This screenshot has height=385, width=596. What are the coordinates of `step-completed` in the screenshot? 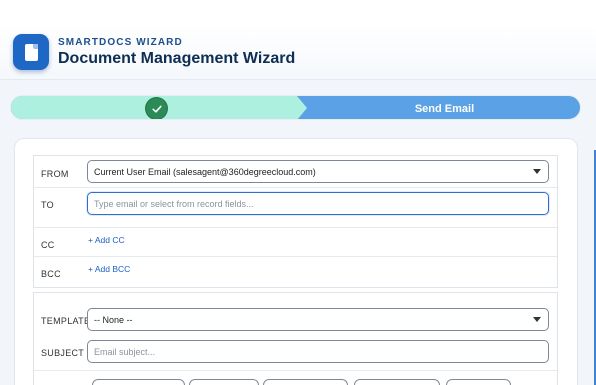 It's located at (154, 107).